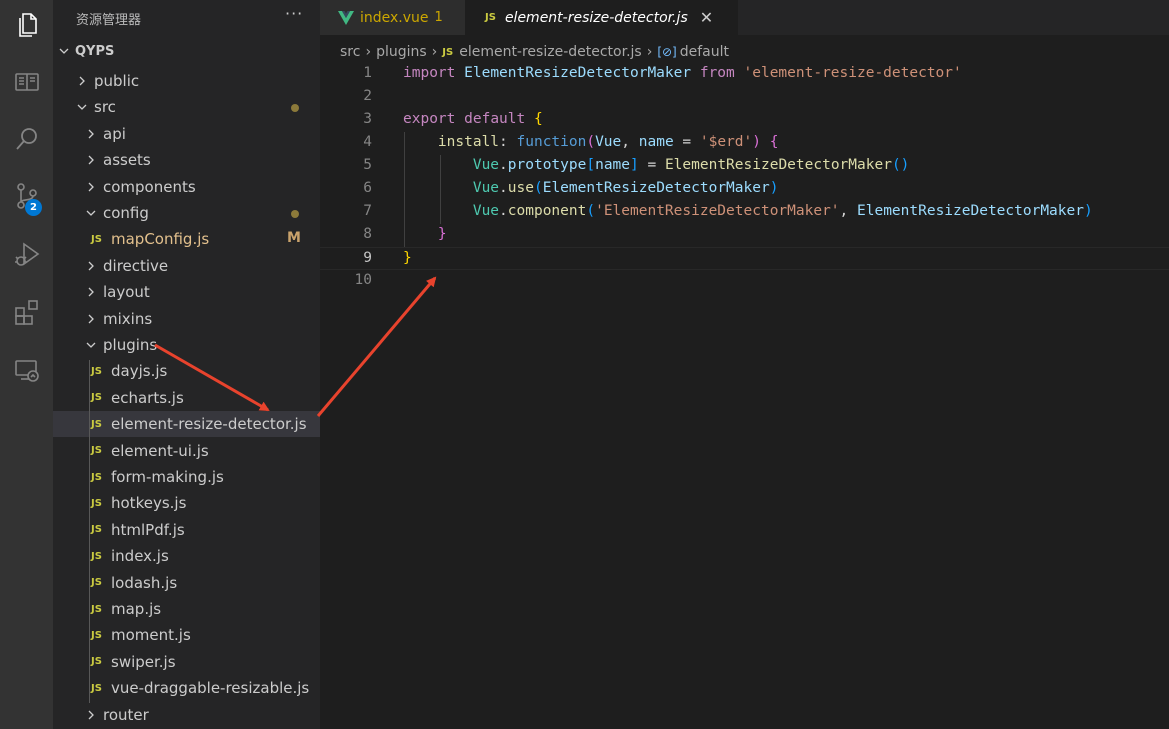 Image resolution: width=1169 pixels, height=729 pixels. I want to click on tree-file-element-ui-js: JS element-ui.js, so click(186, 451).